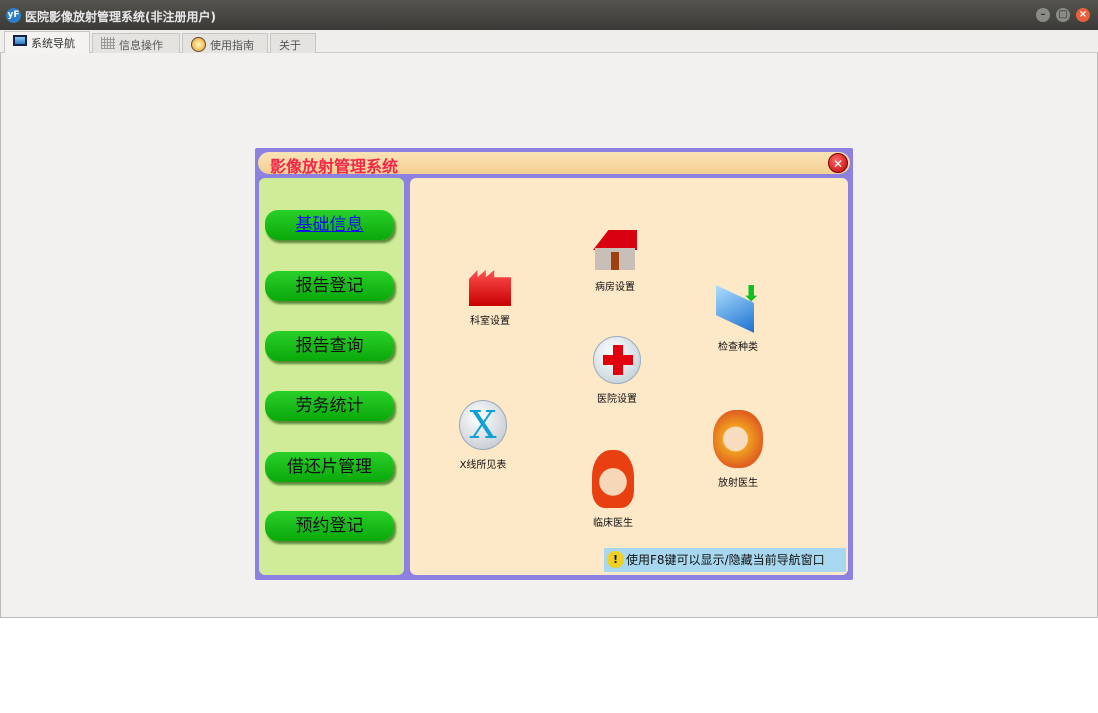  Describe the element at coordinates (334, 166) in the screenshot. I see `panel-title: 影像放射管理系统` at that location.